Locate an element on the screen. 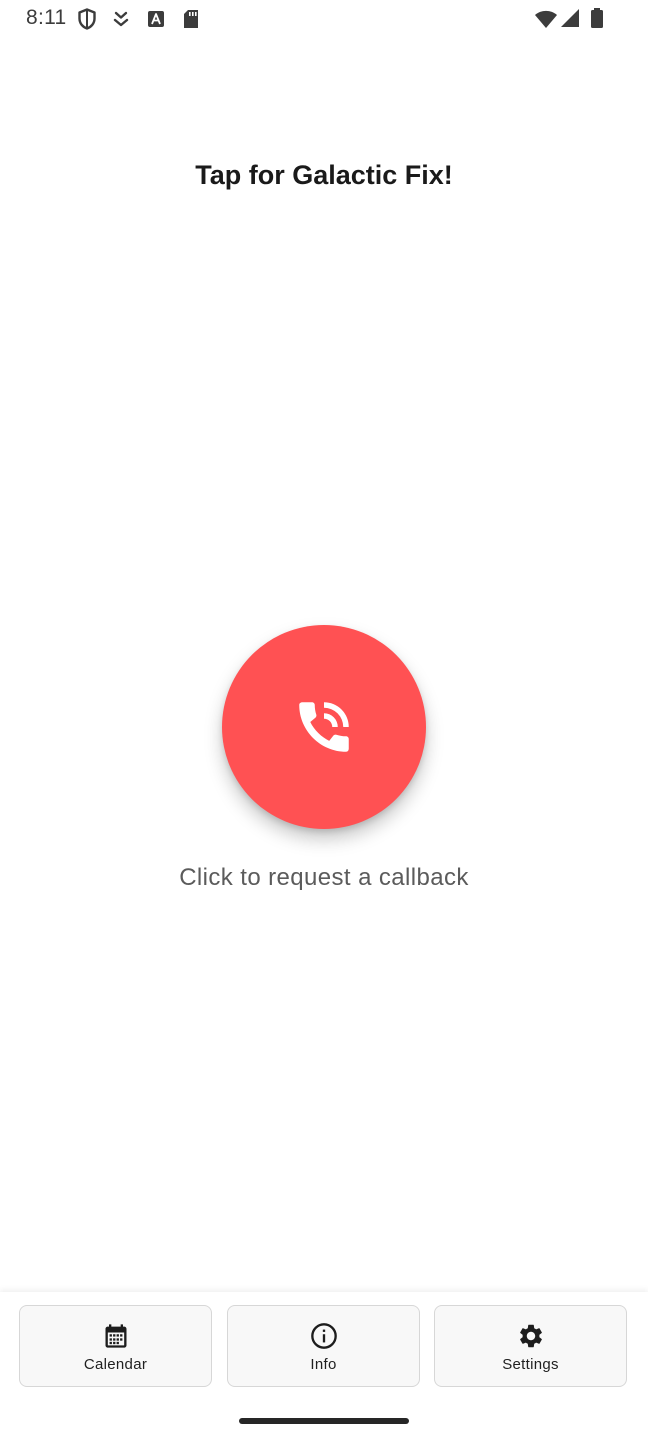 The width and height of the screenshot is (648, 1440). callback-hint: Click to request a callback is located at coordinates (324, 877).